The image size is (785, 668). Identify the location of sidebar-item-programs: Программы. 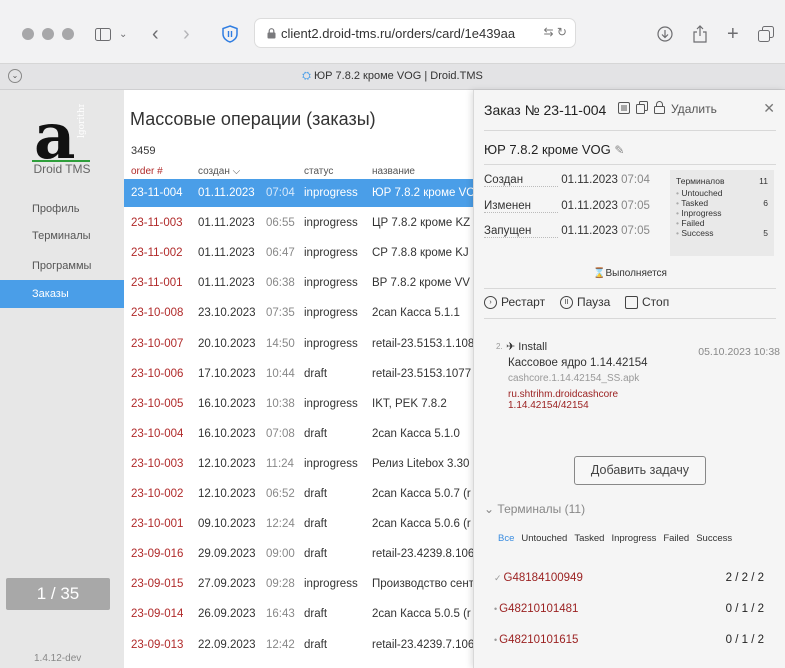
(62, 266).